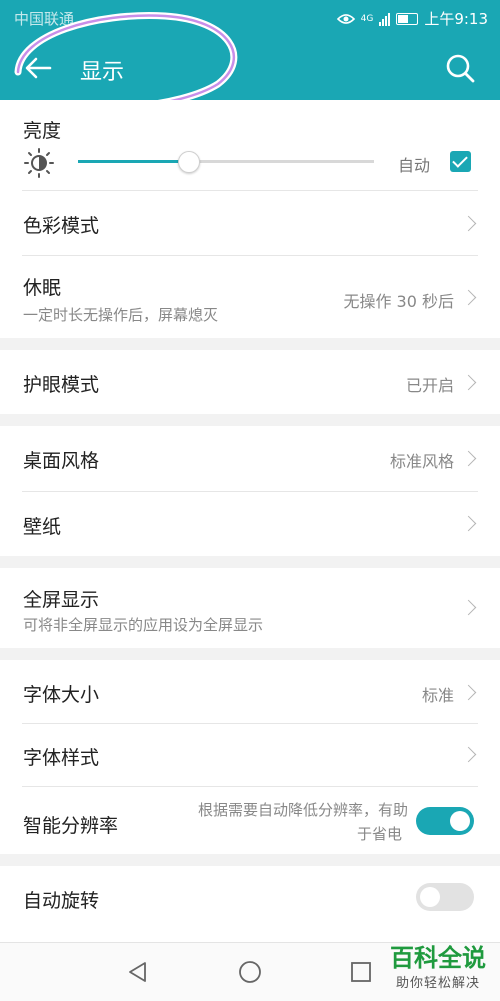  I want to click on auto-brightness-checkbox, so click(460, 161).